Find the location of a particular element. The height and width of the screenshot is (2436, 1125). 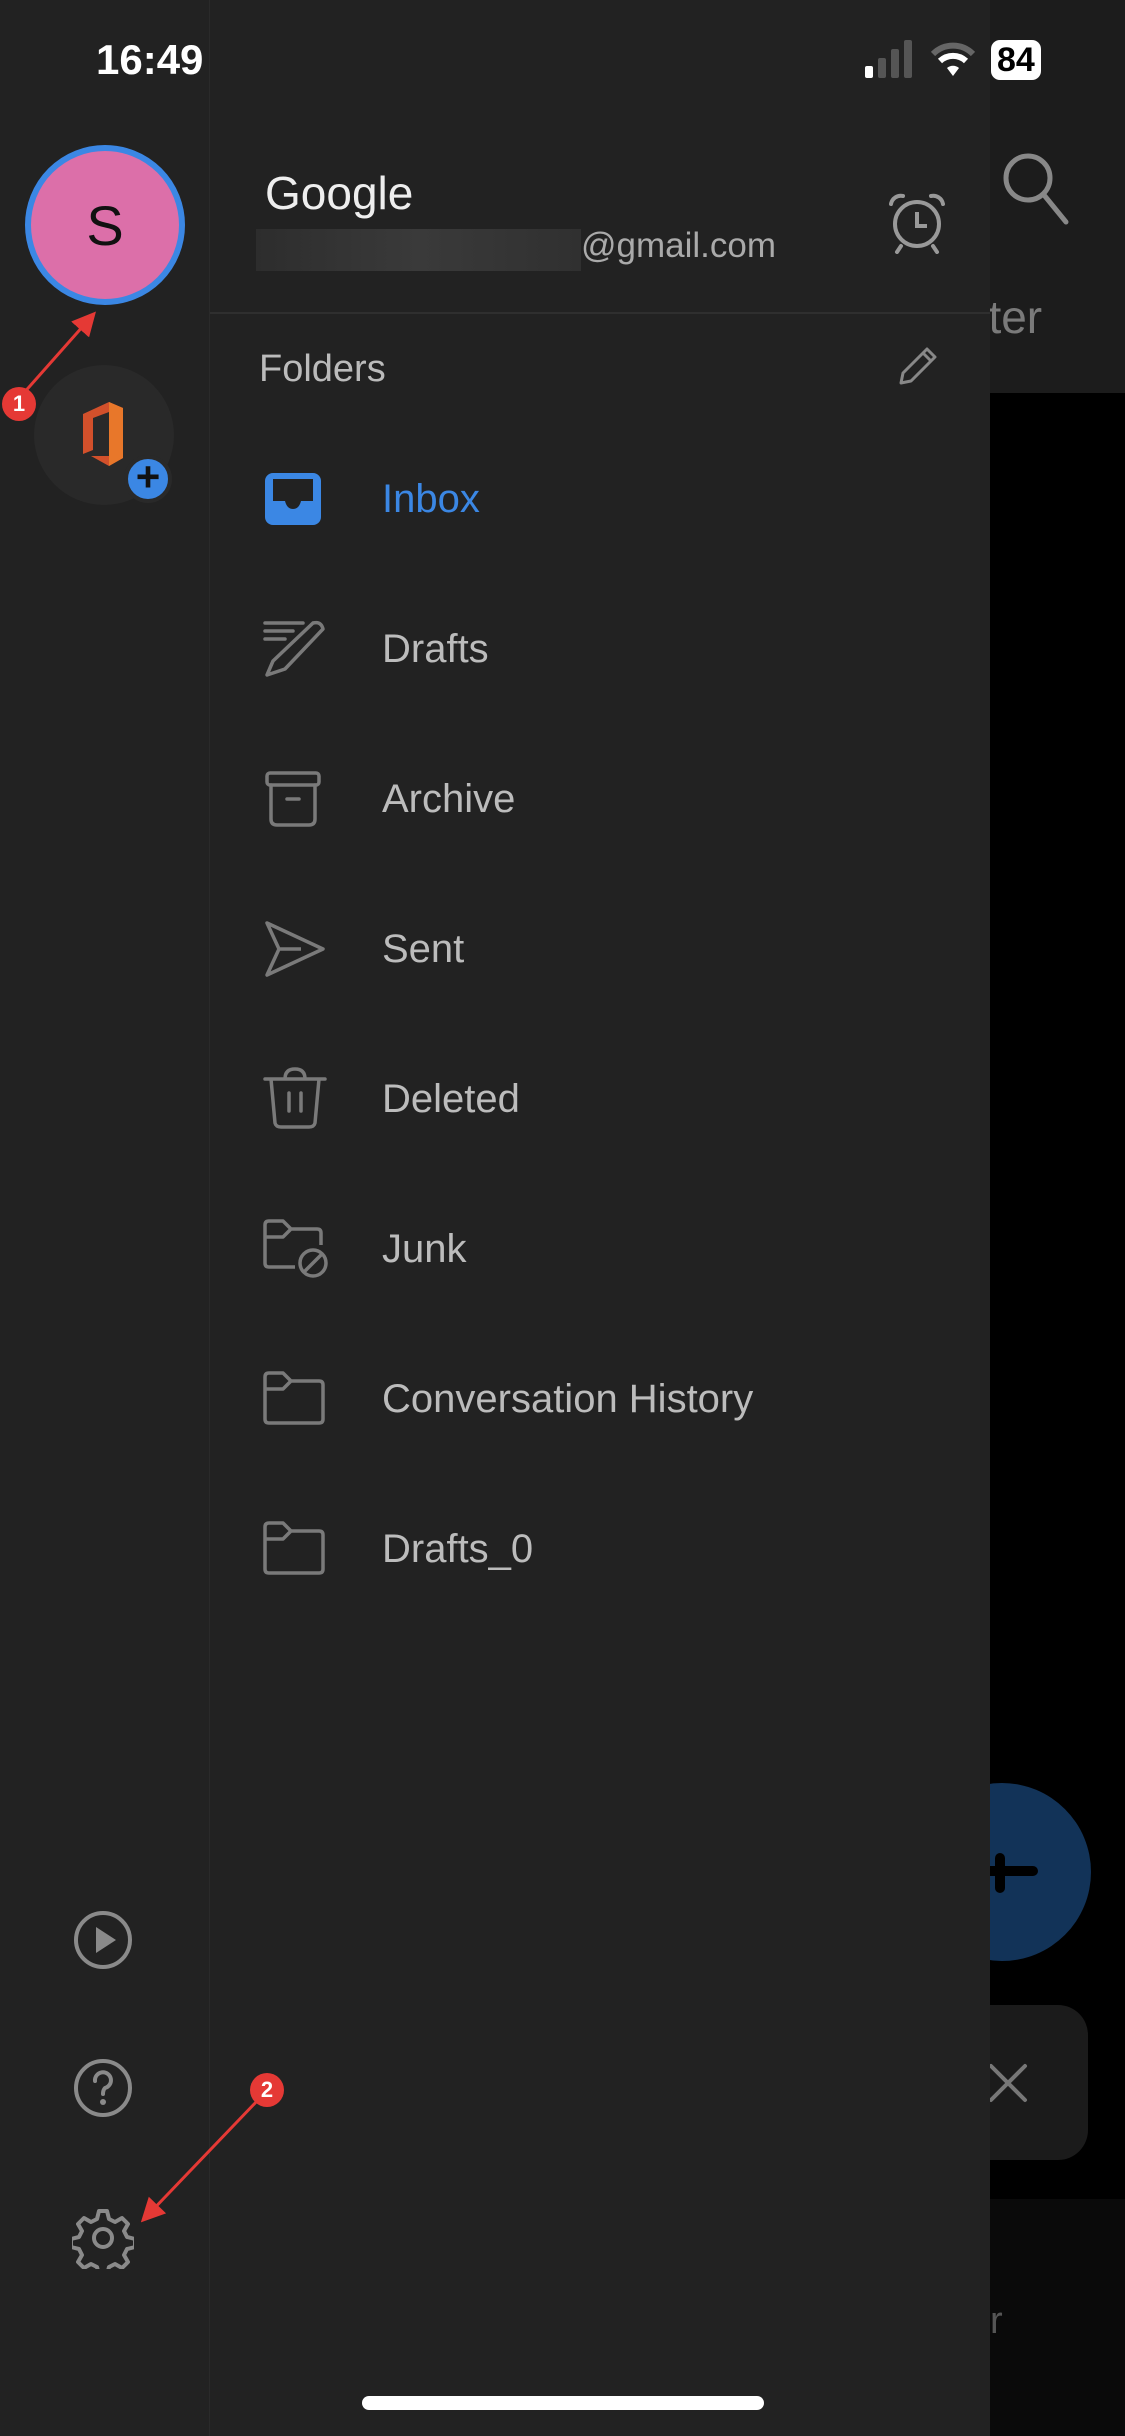

plus-icon is located at coordinates (1010, 1871).